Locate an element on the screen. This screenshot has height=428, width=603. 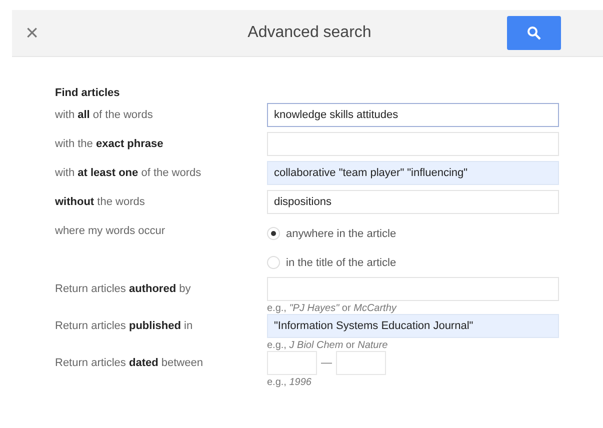
search-button is located at coordinates (534, 33).